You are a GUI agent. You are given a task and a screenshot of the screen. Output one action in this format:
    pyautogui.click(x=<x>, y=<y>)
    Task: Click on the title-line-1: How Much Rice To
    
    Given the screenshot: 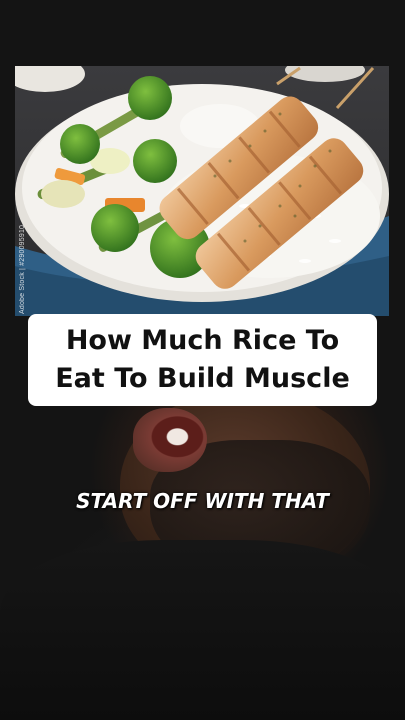 What is the action you would take?
    pyautogui.click(x=202, y=340)
    